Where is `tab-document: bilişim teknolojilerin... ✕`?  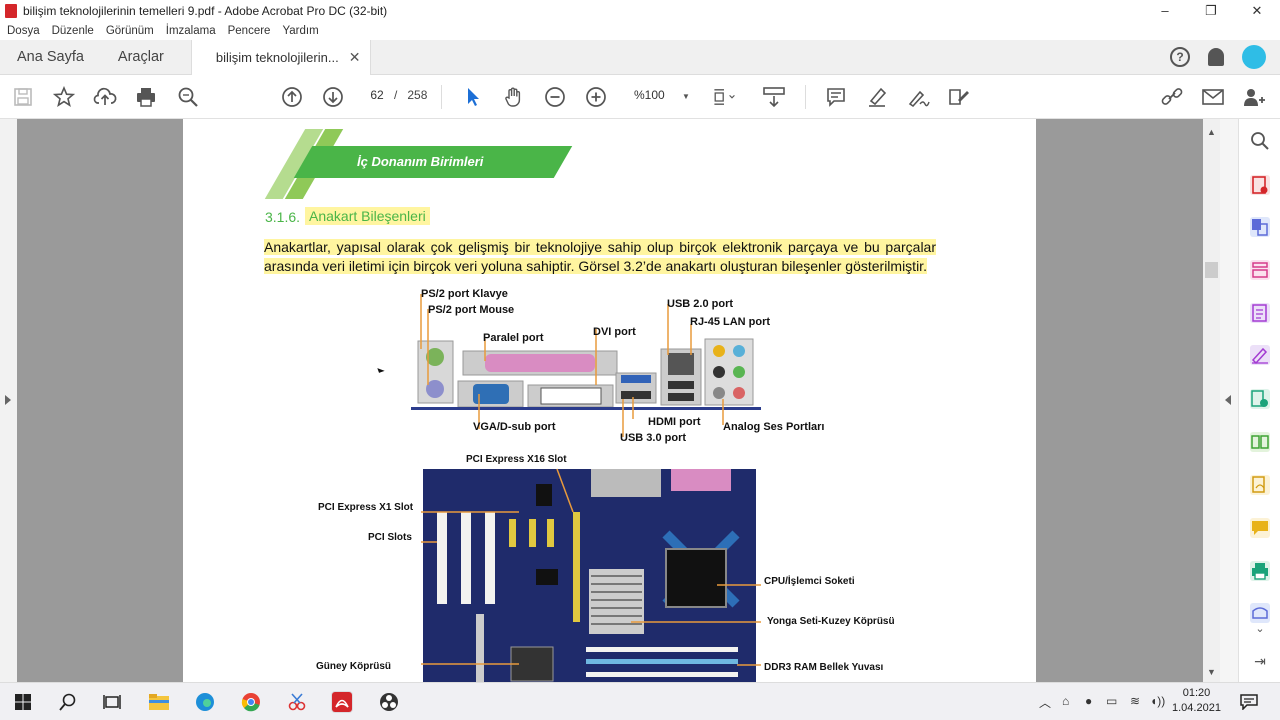 tab-document: bilişim teknolojilerin... ✕ is located at coordinates (281, 57).